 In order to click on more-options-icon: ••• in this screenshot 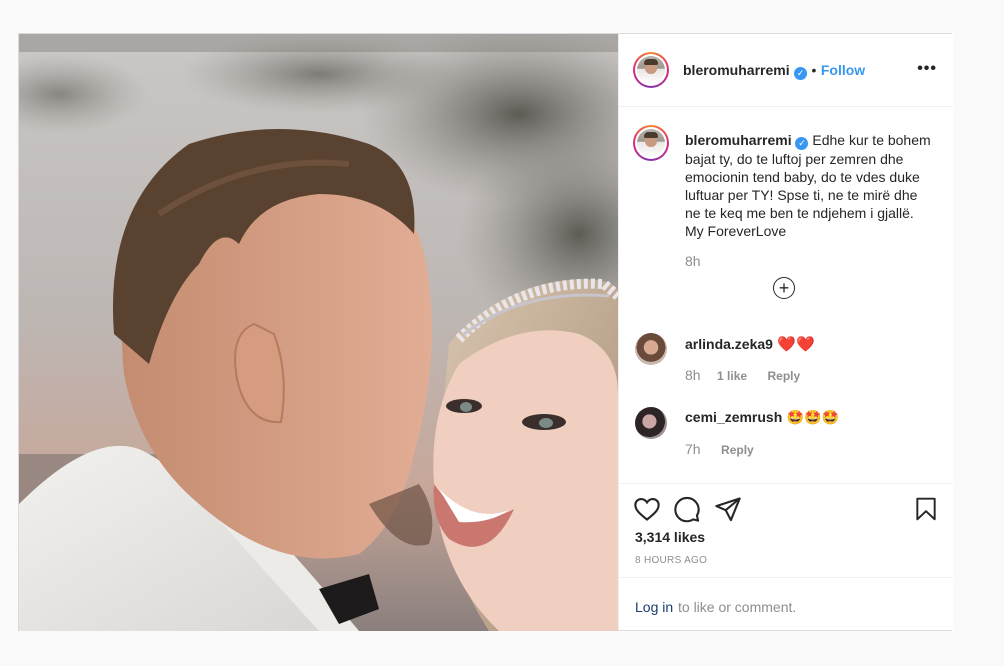, I will do `click(927, 69)`.